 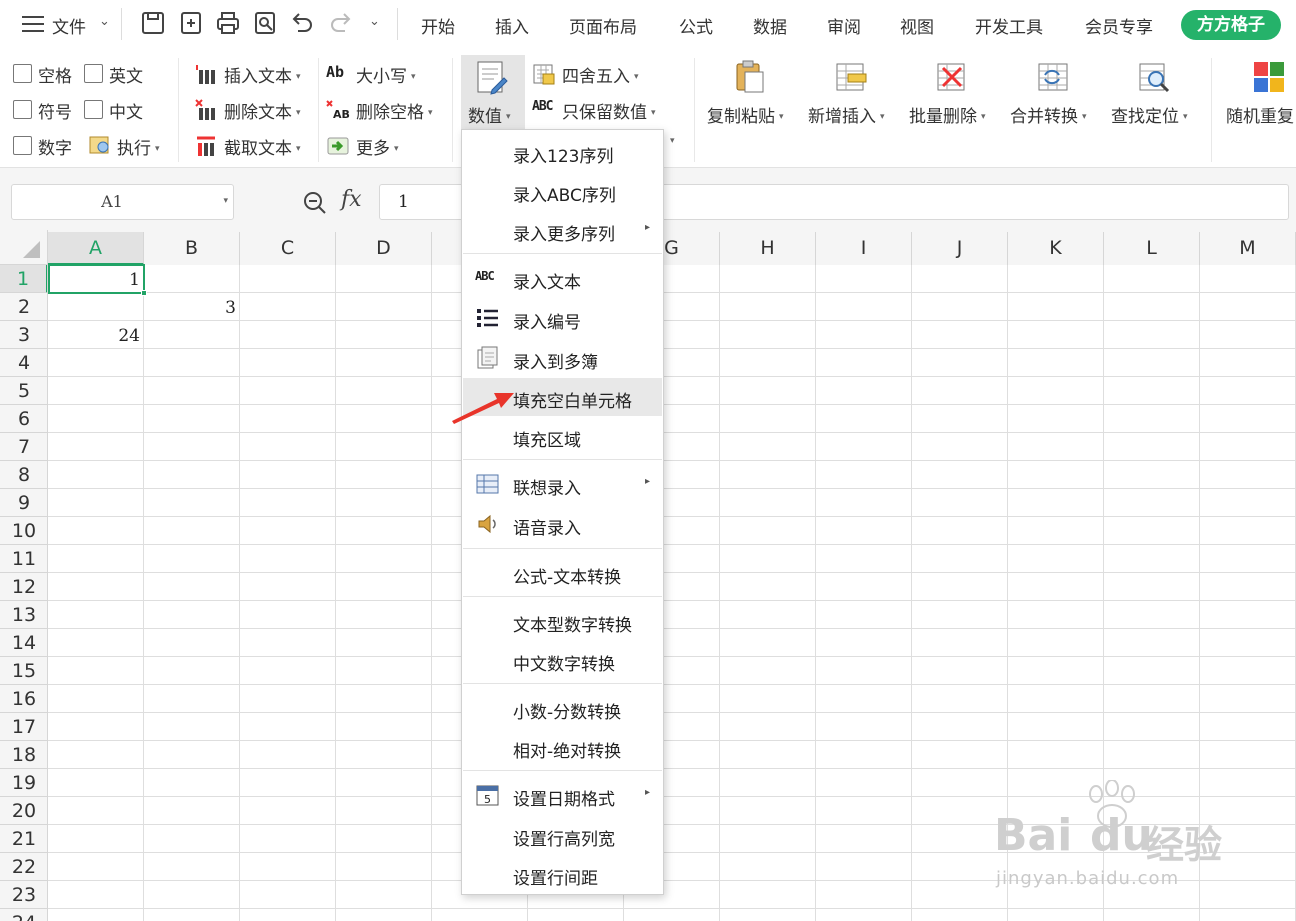 I want to click on row-header: 16, so click(x=24, y=699).